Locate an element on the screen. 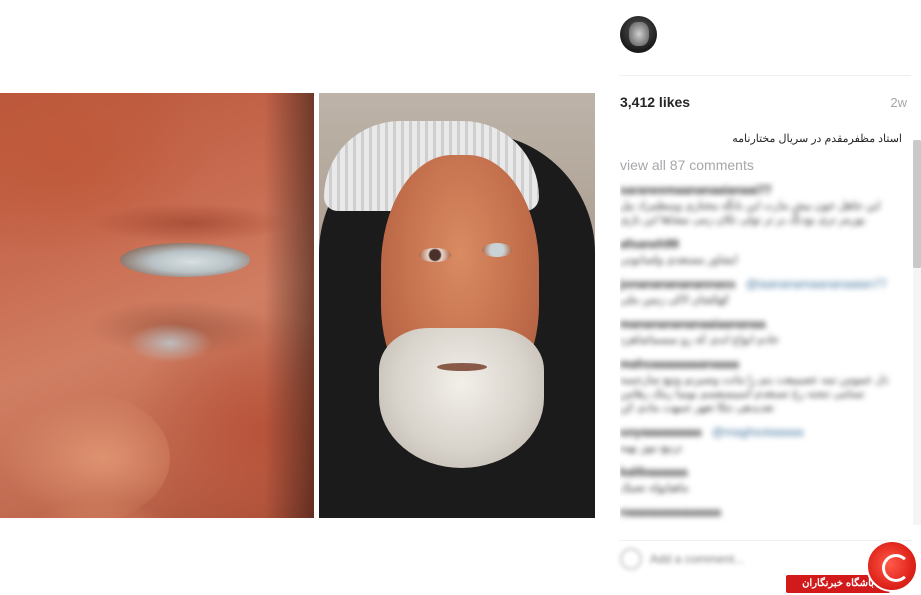  comment-user: jonananananannass is located at coordinates (677, 284).